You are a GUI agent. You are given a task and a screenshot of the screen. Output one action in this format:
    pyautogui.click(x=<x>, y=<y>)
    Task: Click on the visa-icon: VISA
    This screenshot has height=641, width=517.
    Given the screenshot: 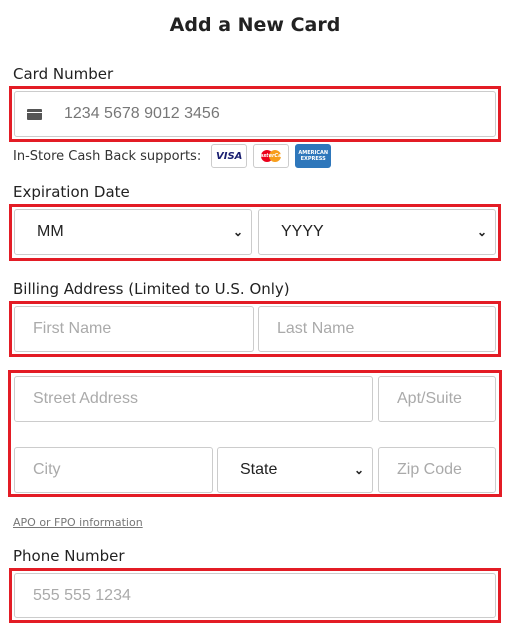 What is the action you would take?
    pyautogui.click(x=229, y=156)
    